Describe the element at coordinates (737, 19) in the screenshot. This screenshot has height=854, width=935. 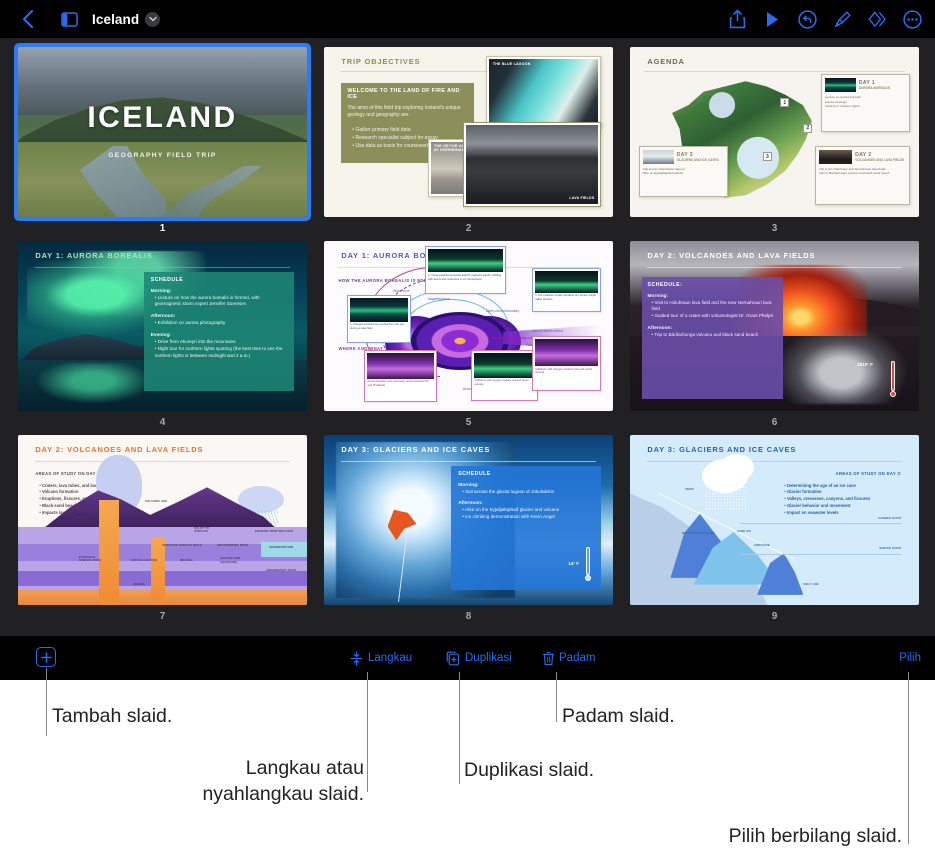
I see `share-icon` at that location.